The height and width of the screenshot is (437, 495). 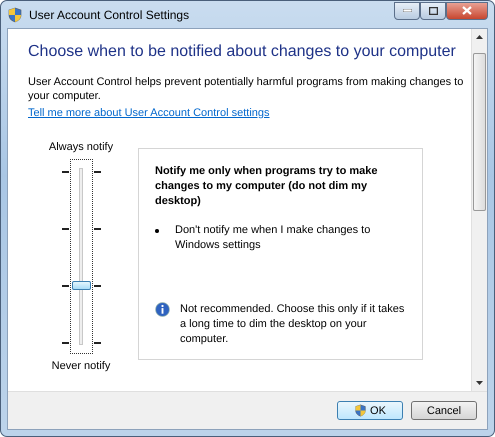 What do you see at coordinates (266, 186) in the screenshot?
I see `level-title: Notify me only when programs try to make changes to my computer (do not dim my desktop)` at bounding box center [266, 186].